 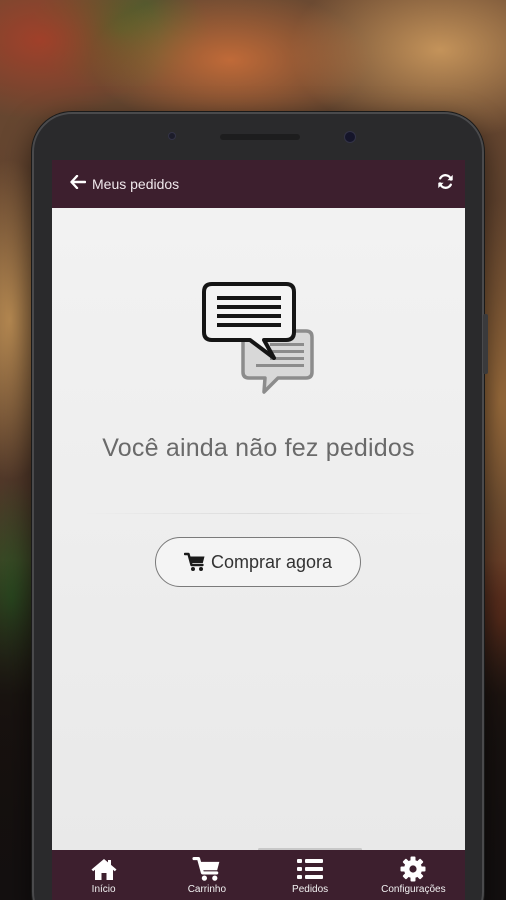 I want to click on arrow-left-icon, so click(x=78, y=184).